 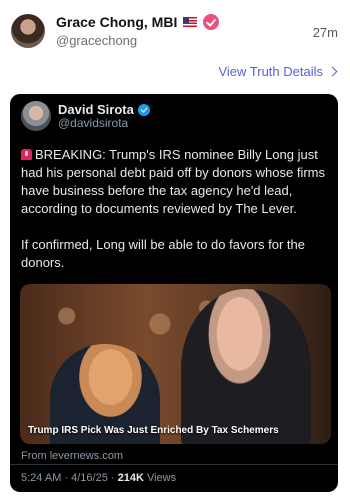 What do you see at coordinates (36, 116) in the screenshot?
I see `quoted-author-avatar` at bounding box center [36, 116].